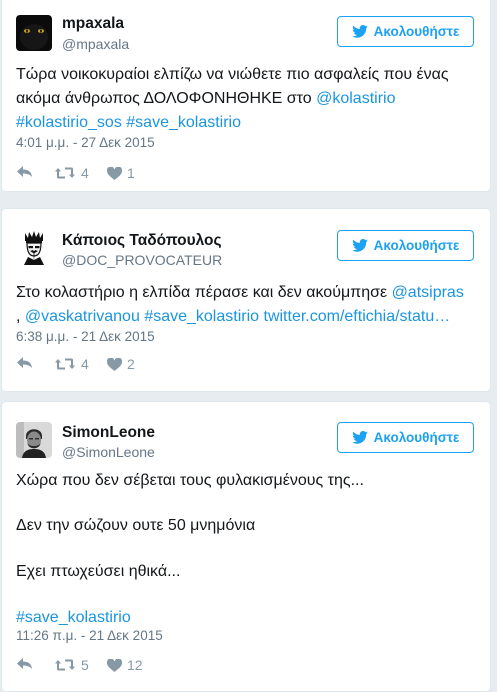  I want to click on timestamp: 6:38 μ.μ. - 21 Δεκ 2015, so click(85, 336).